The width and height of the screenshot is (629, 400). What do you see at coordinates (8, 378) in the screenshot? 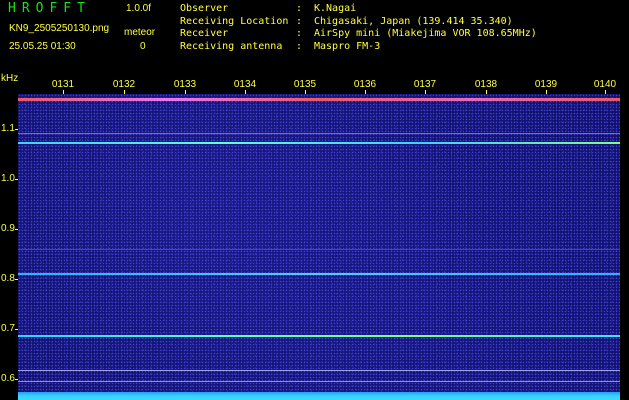
I see `y-tick-label: 0.6` at bounding box center [8, 378].